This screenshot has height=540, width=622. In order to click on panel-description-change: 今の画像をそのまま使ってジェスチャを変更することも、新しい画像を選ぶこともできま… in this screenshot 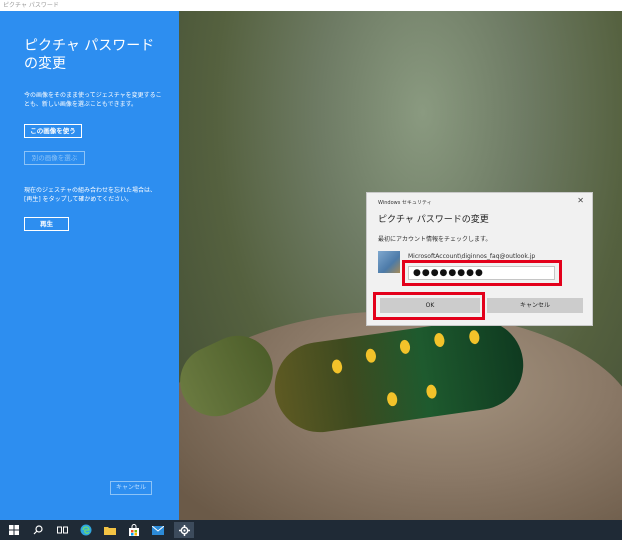, I will do `click(93, 100)`.